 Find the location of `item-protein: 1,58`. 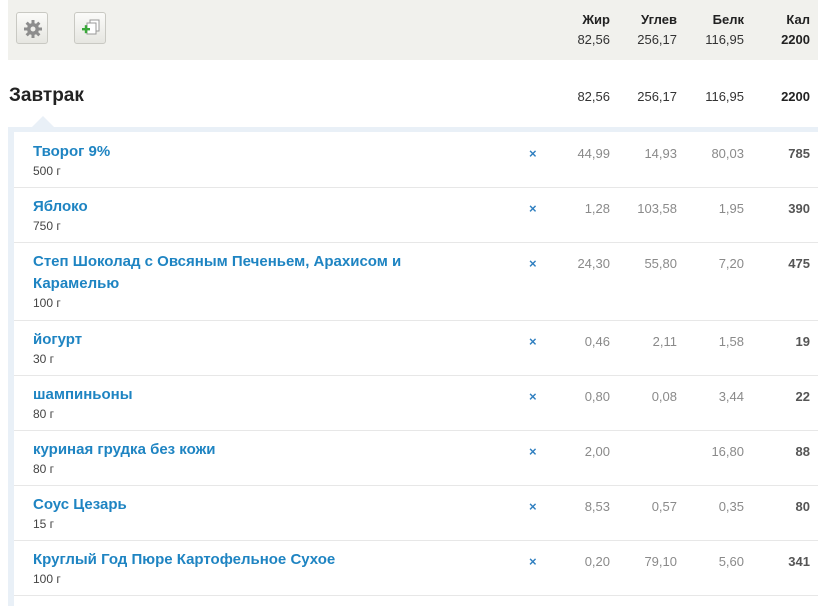

item-protein: 1,58 is located at coordinates (731, 341).